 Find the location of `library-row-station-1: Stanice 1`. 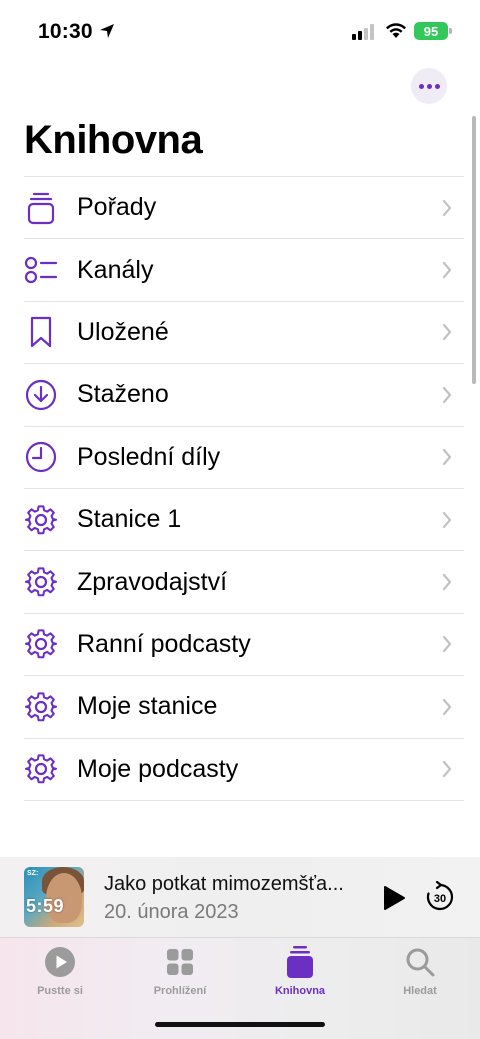

library-row-station-1: Stanice 1 is located at coordinates (244, 520).